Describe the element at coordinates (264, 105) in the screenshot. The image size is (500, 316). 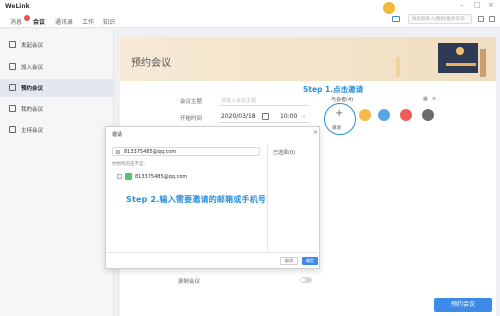
I see `subject-underline` at that location.